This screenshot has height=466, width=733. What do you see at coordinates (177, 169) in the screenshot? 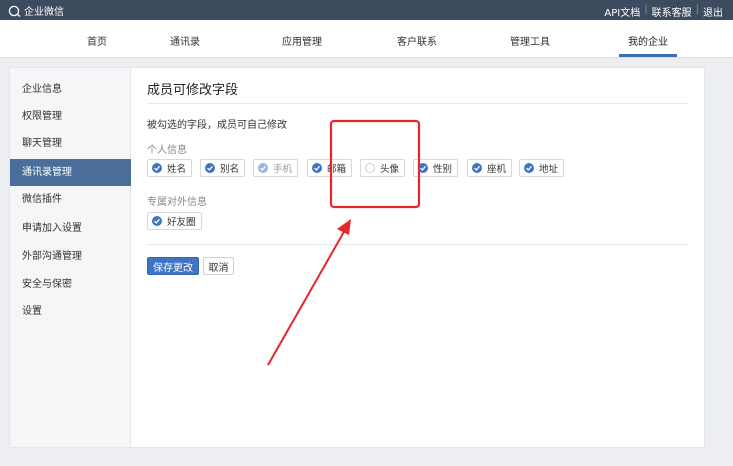
I see `field-label: 姓名` at bounding box center [177, 169].